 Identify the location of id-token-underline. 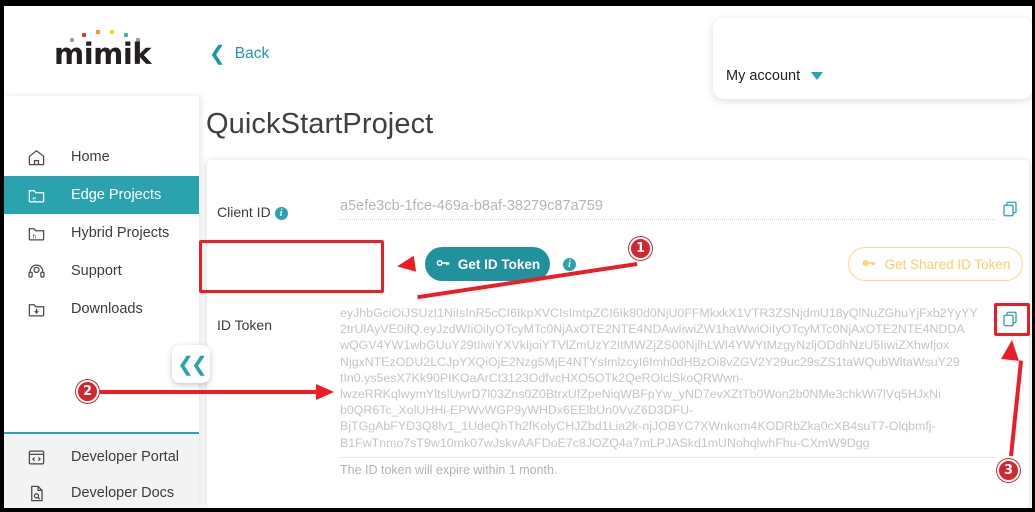
(667, 457).